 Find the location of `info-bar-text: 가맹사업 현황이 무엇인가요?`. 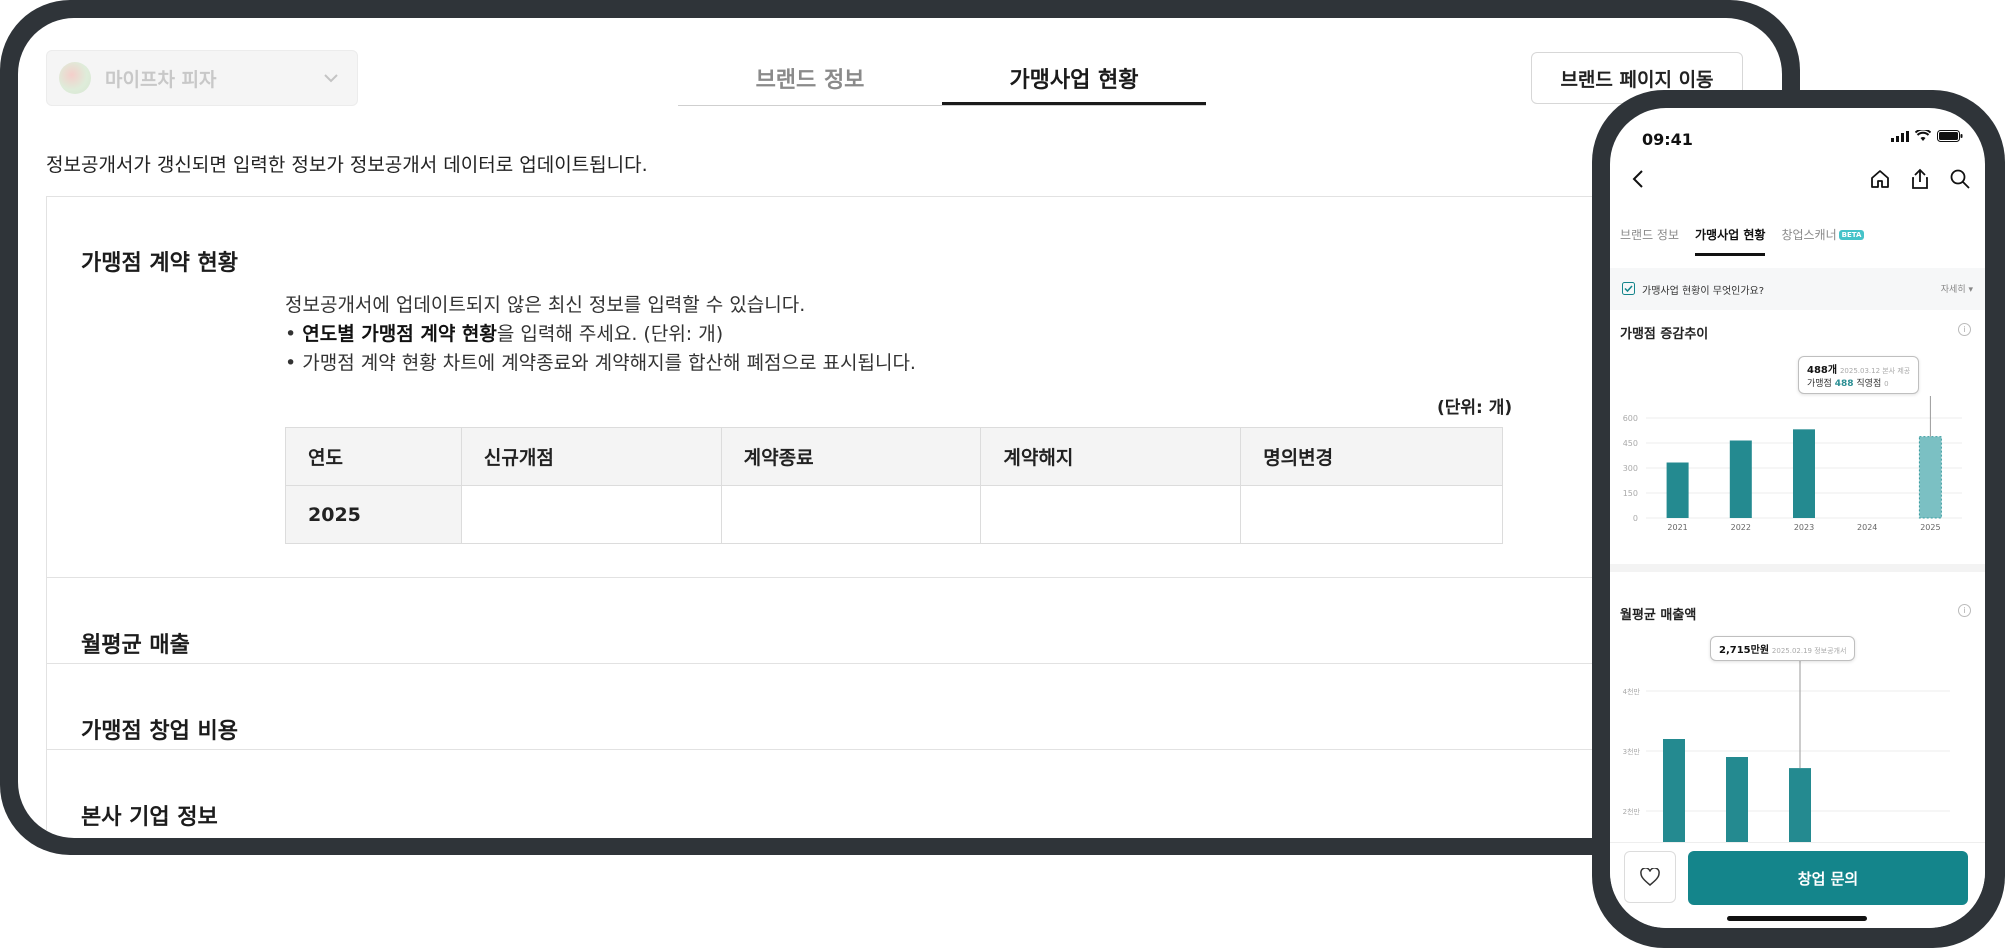

info-bar-text: 가맹사업 현황이 무엇인가요? is located at coordinates (1703, 291).